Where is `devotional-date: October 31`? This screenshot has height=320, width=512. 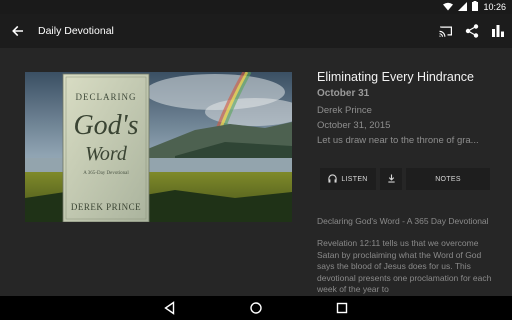 devotional-date: October 31 is located at coordinates (343, 93).